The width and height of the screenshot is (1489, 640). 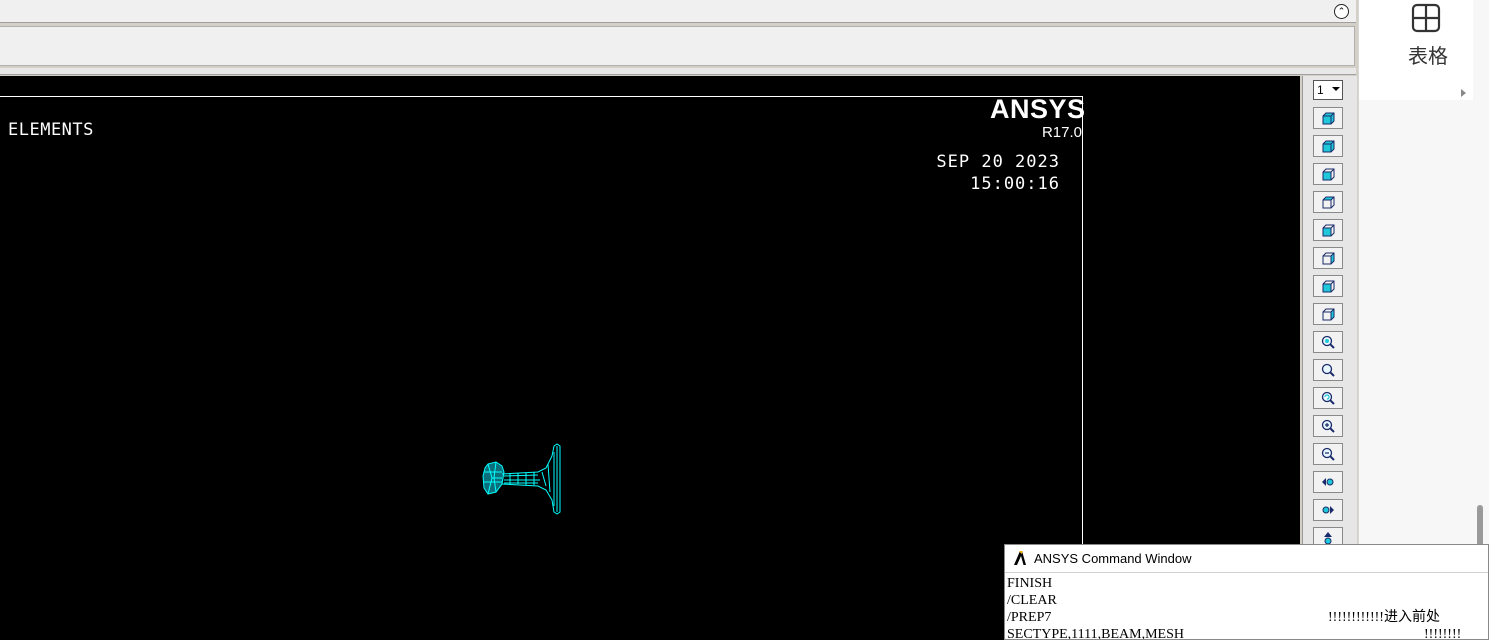 I want to click on chevron-down-icon, so click(x=1336, y=89).